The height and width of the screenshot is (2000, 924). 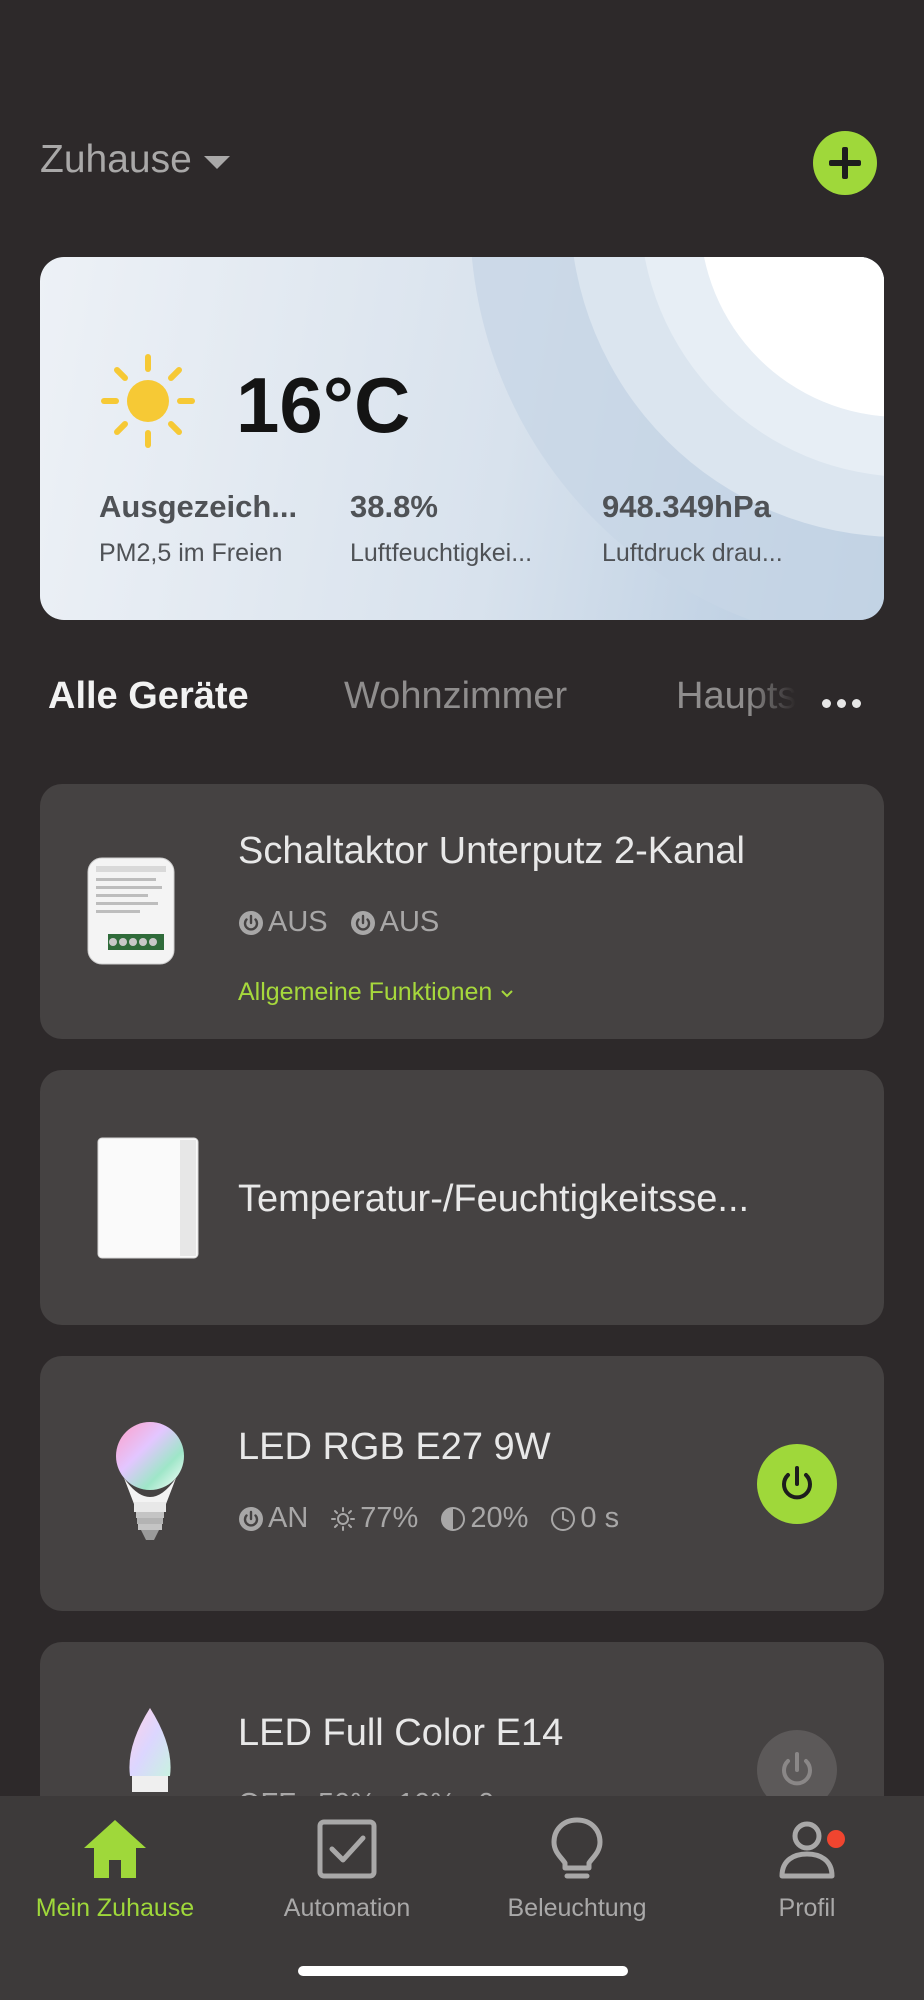 I want to click on device-name: LED Full Color E14, so click(x=401, y=1733).